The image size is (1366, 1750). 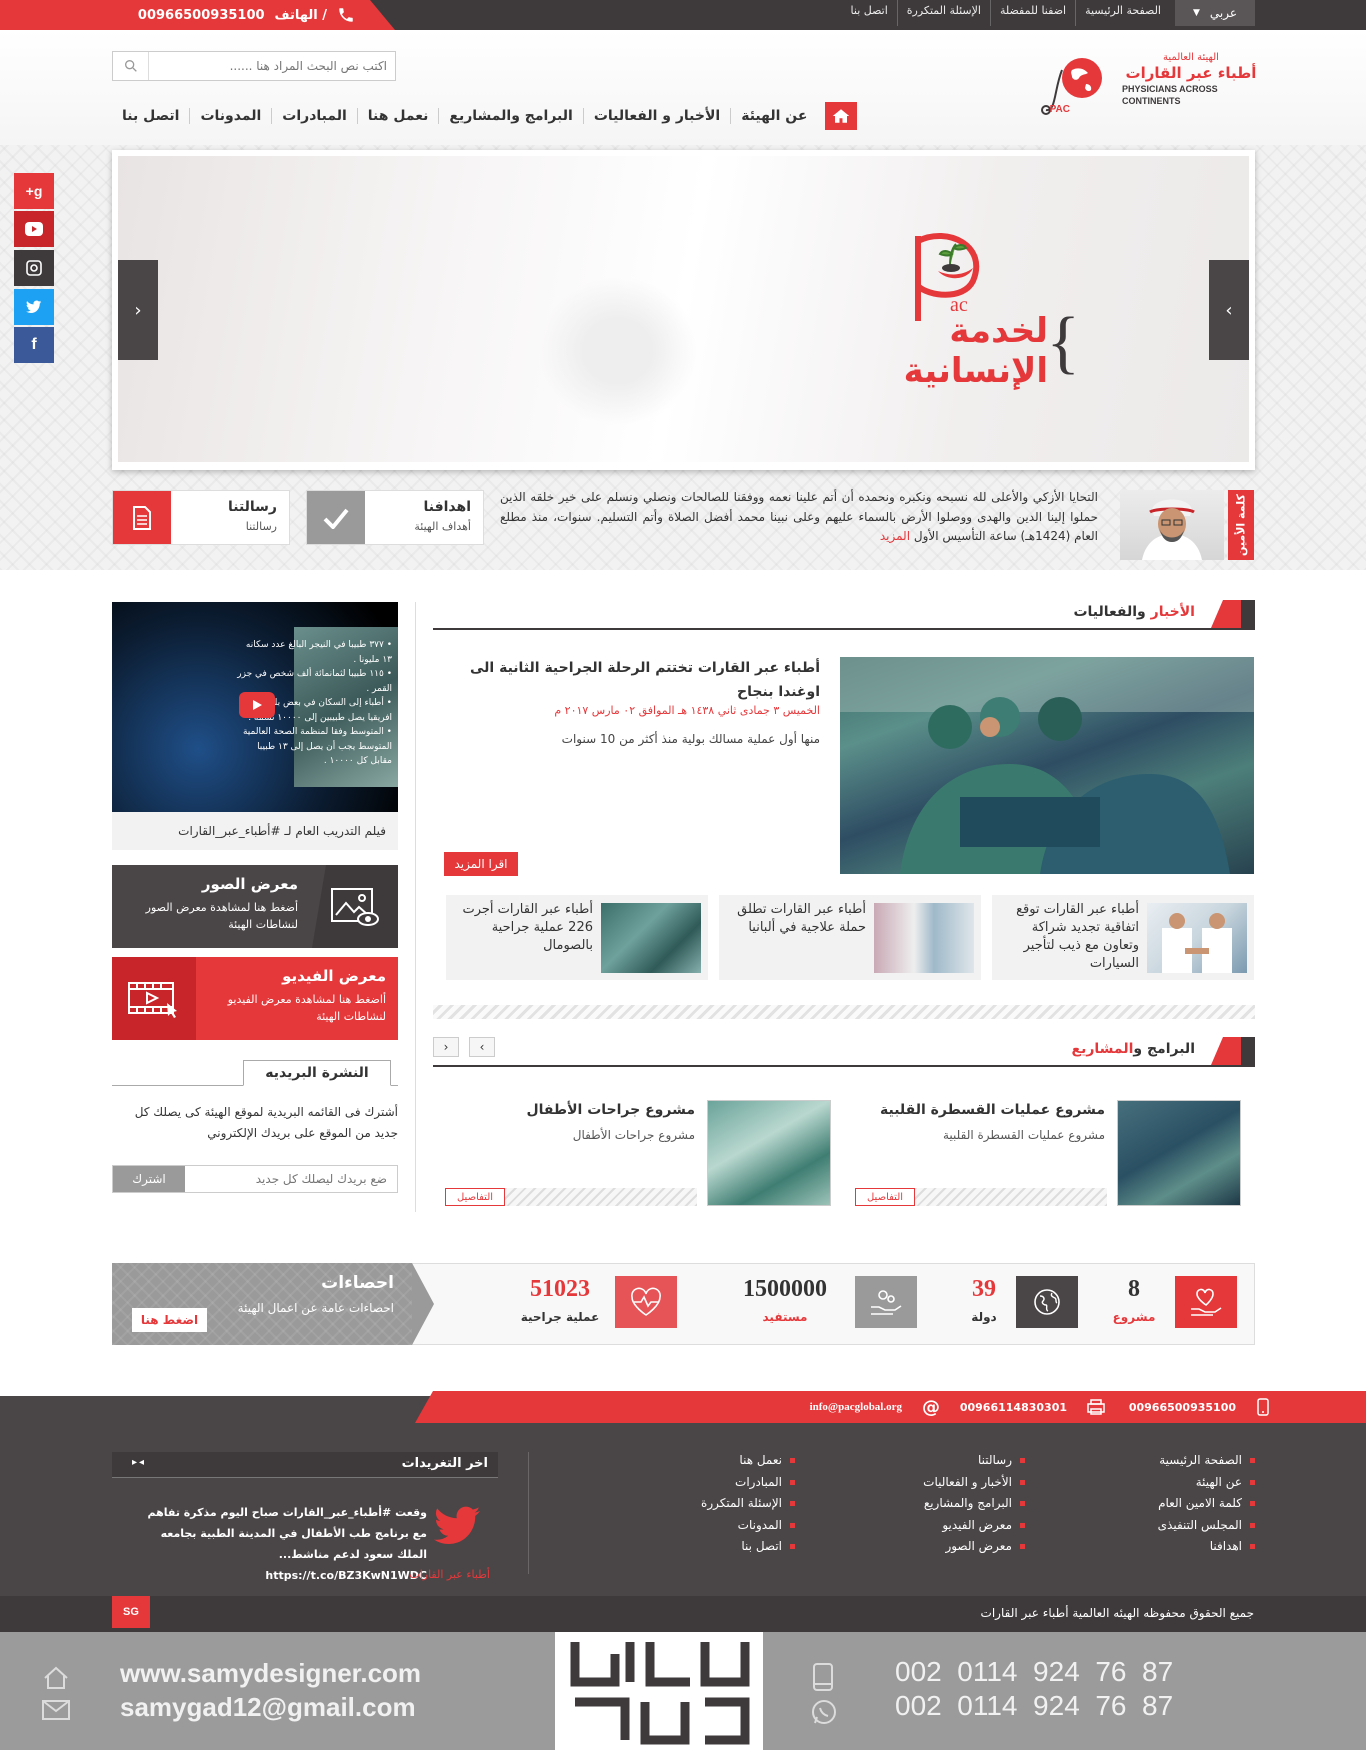 What do you see at coordinates (727, 1547) in the screenshot?
I see `footer-link: اتصل بنا` at bounding box center [727, 1547].